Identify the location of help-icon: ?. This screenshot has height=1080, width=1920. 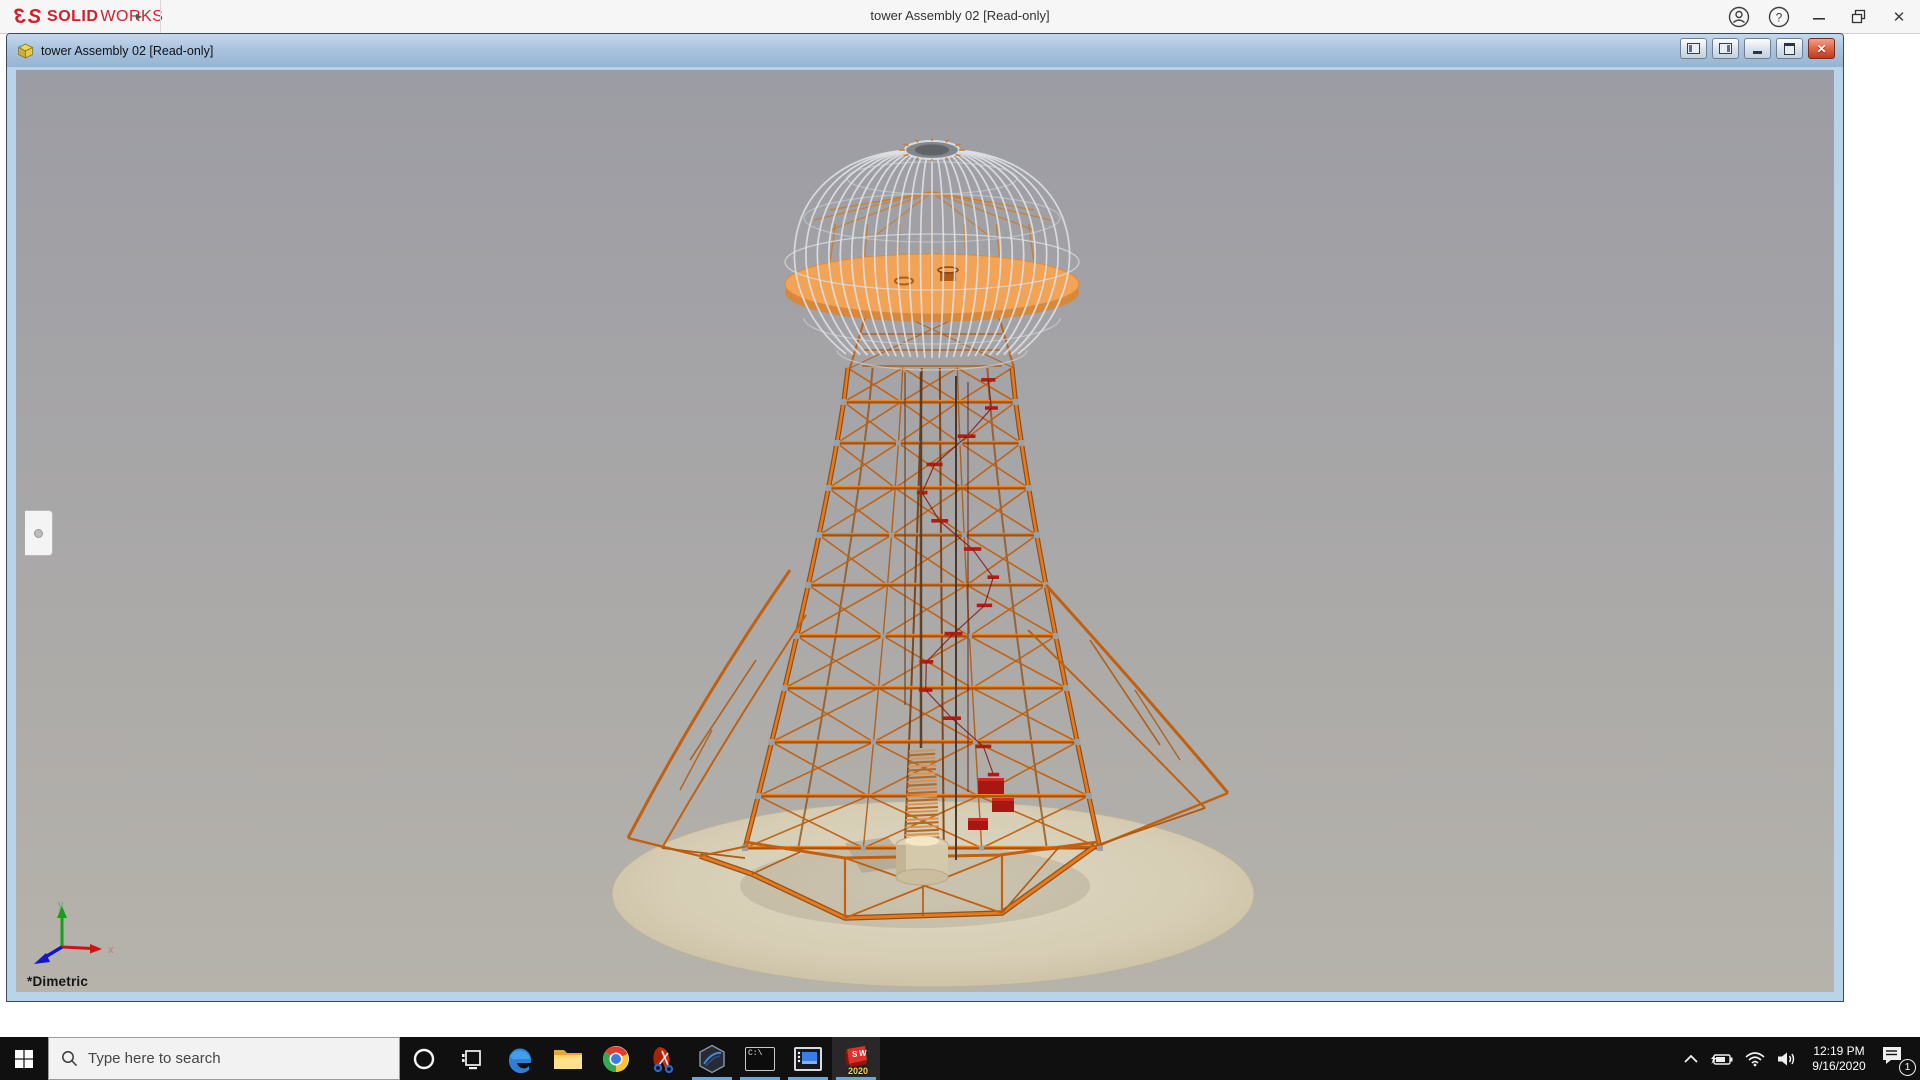
(1779, 17).